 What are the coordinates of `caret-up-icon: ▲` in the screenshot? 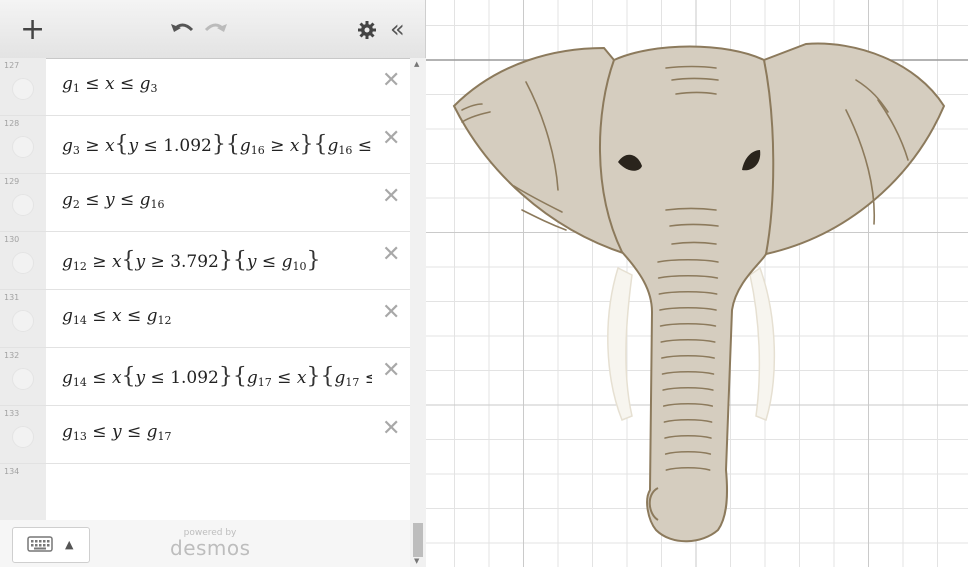 It's located at (69, 544).